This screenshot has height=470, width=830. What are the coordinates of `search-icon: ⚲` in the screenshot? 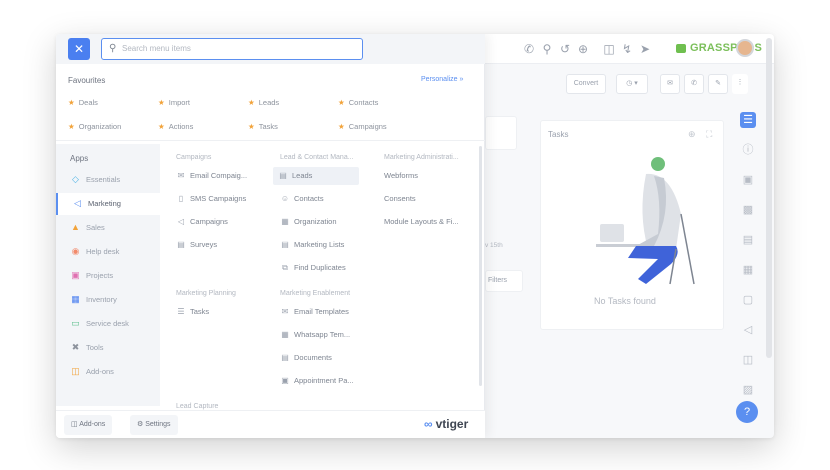 It's located at (547, 49).